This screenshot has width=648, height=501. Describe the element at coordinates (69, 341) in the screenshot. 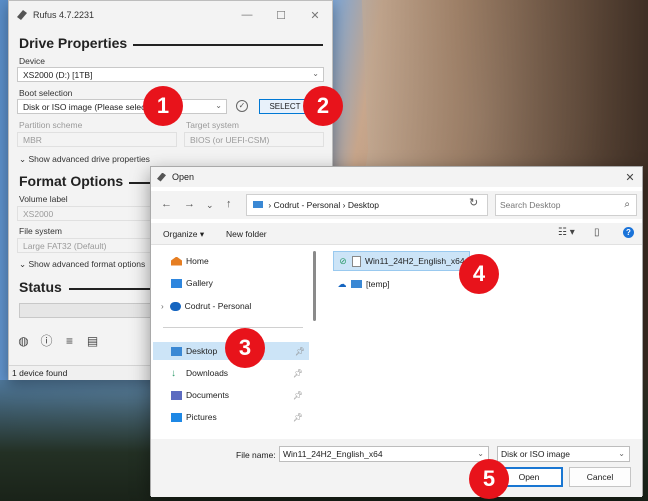

I see `settings-sliders-icon: ≡` at that location.